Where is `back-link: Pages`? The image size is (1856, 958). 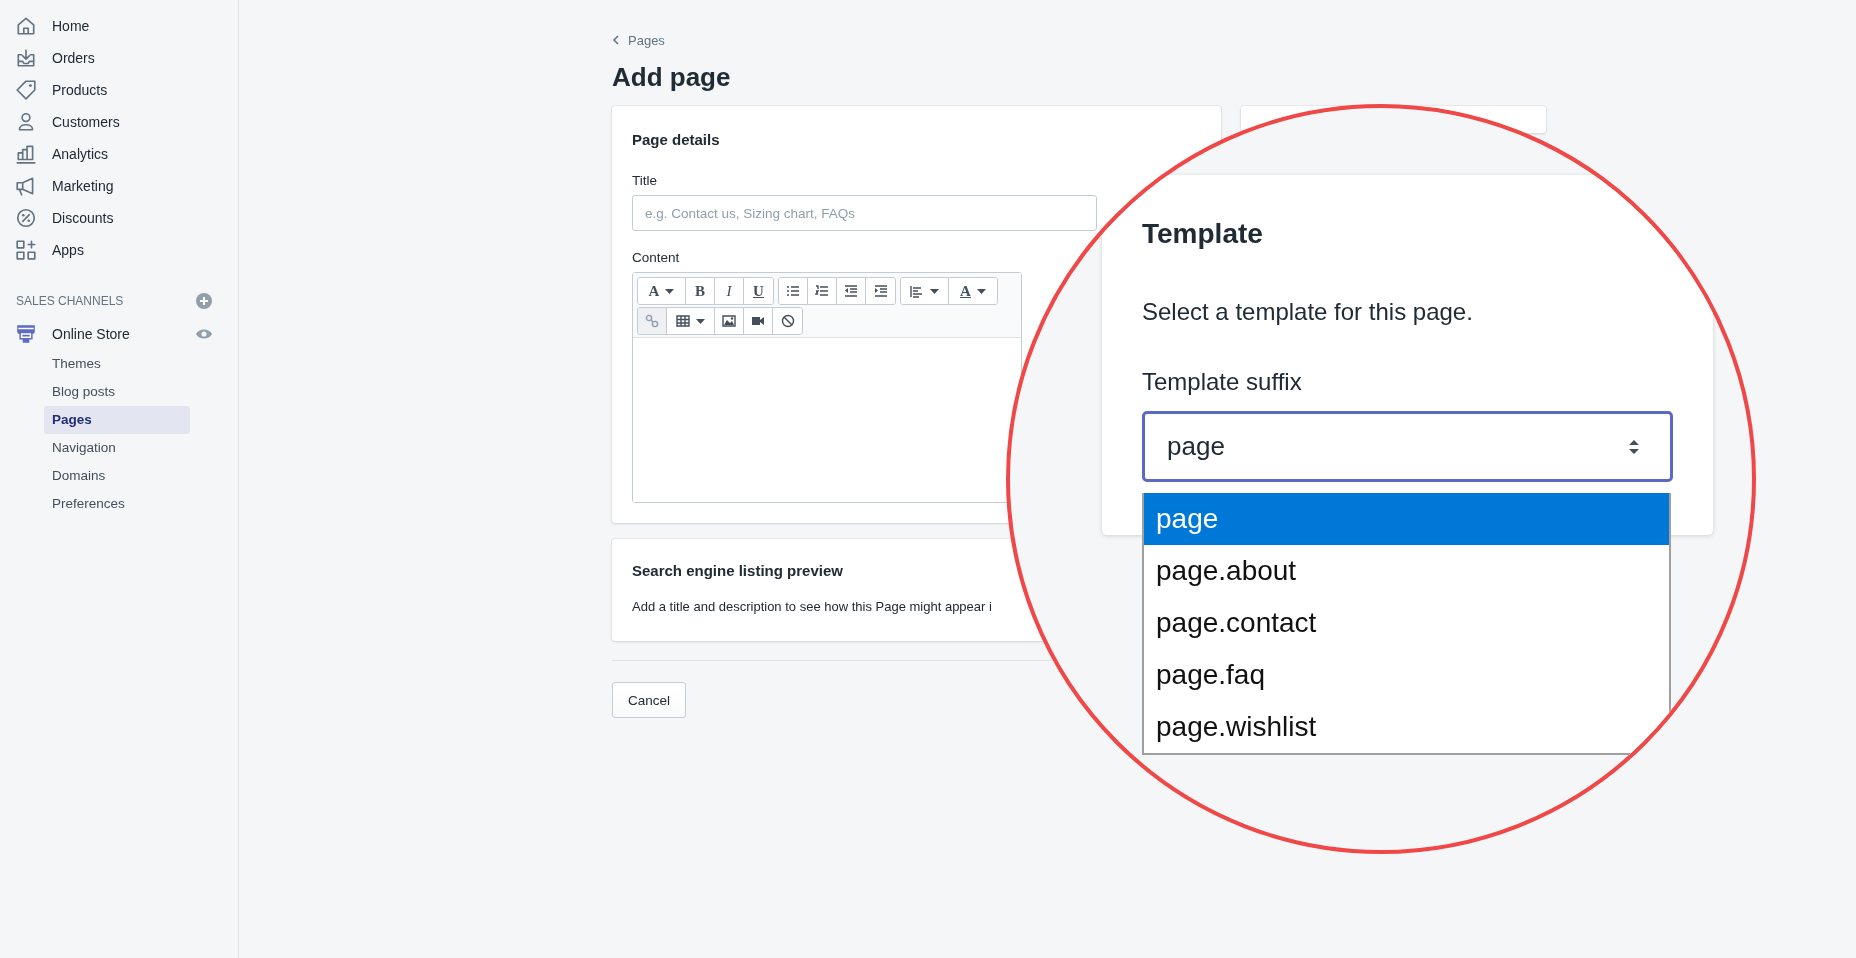 back-link: Pages is located at coordinates (638, 40).